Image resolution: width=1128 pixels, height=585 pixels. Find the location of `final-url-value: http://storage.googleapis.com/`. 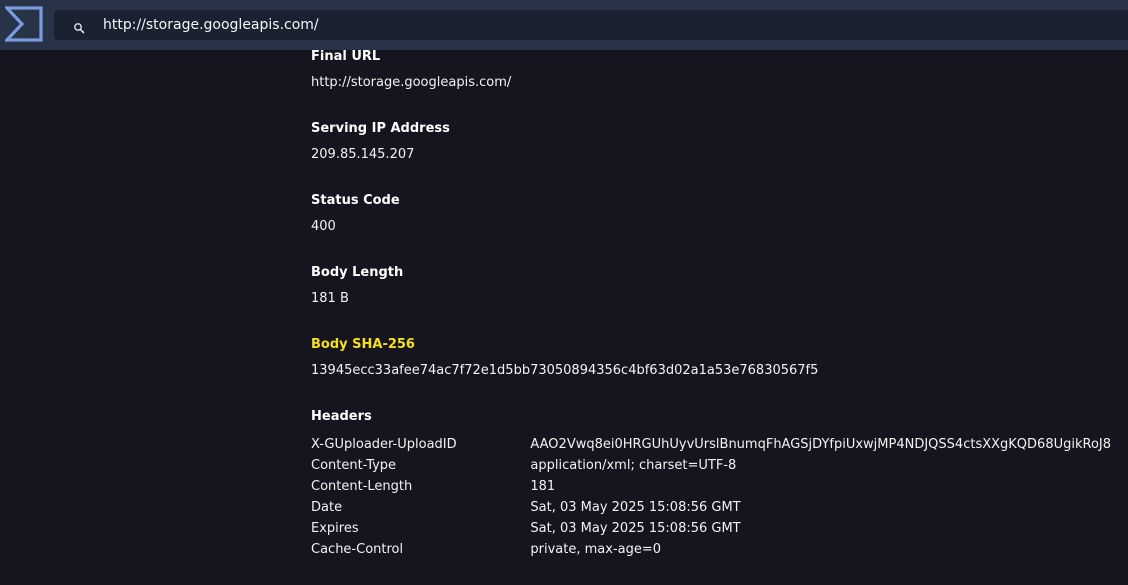

final-url-value: http://storage.googleapis.com/ is located at coordinates (411, 82).